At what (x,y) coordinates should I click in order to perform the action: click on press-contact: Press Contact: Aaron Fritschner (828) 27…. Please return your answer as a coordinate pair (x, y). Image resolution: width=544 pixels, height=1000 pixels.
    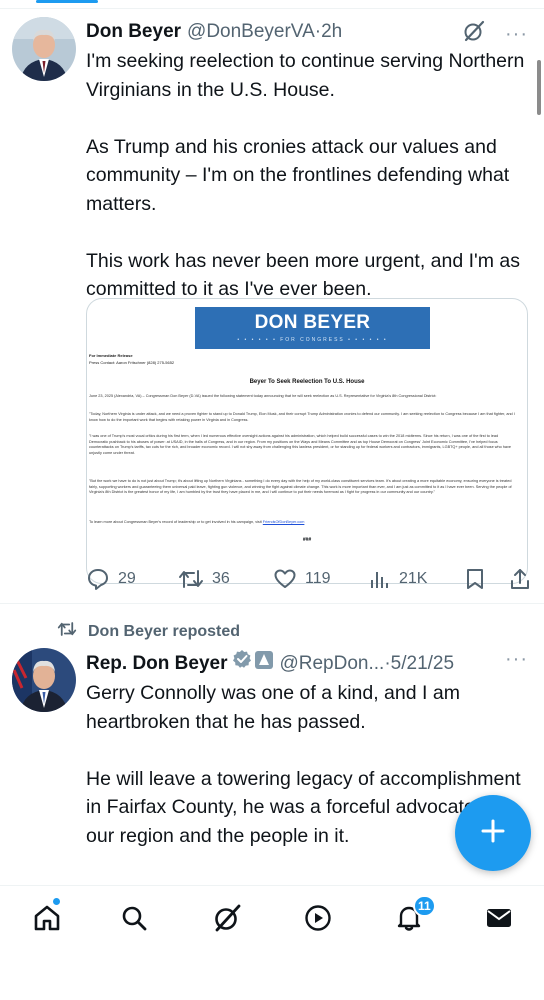
    Looking at the image, I should click on (132, 362).